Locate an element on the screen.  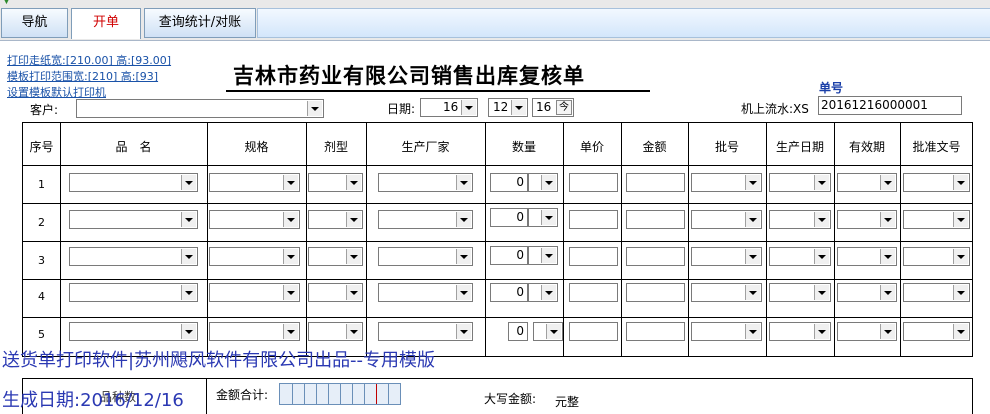
tab-query: 查询统计/对账 is located at coordinates (200, 23).